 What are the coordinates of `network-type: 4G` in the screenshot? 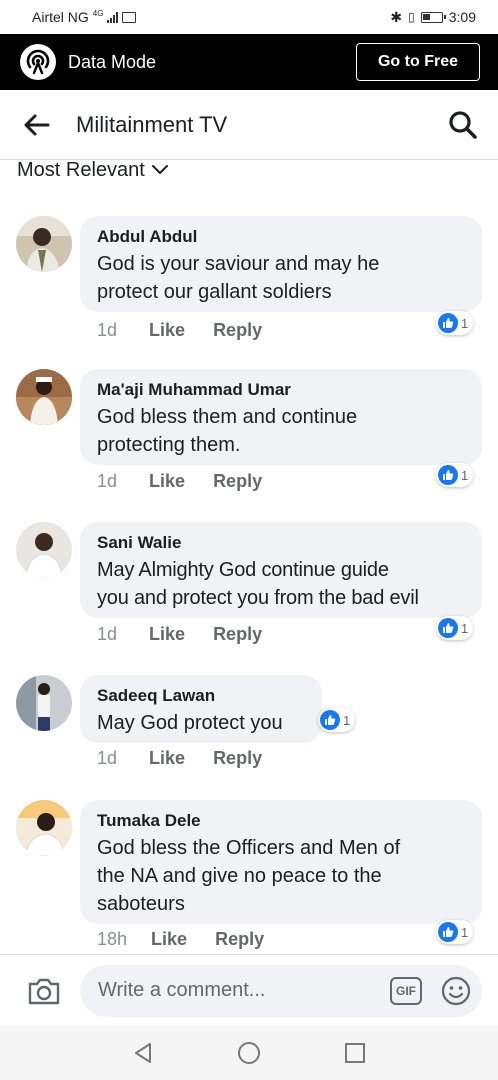 It's located at (98, 13).